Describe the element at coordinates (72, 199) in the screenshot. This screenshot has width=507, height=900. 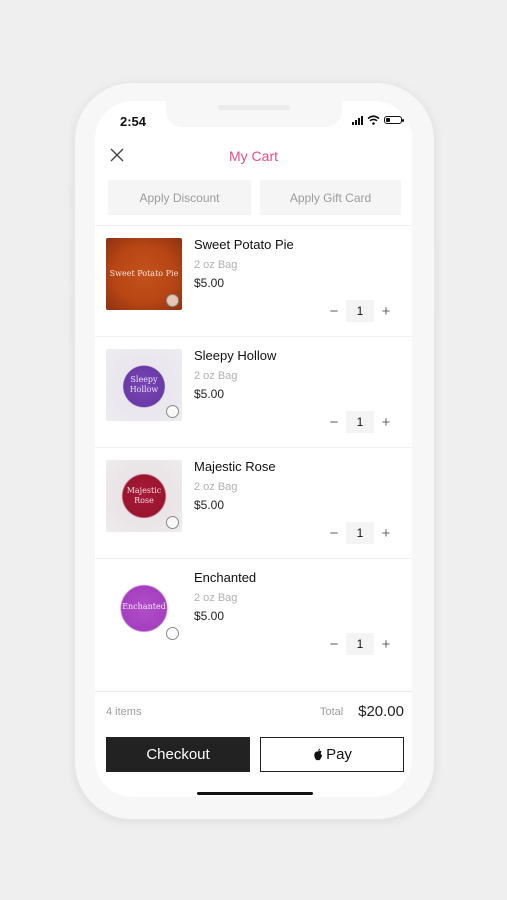
I see `phone-silent-switch` at that location.